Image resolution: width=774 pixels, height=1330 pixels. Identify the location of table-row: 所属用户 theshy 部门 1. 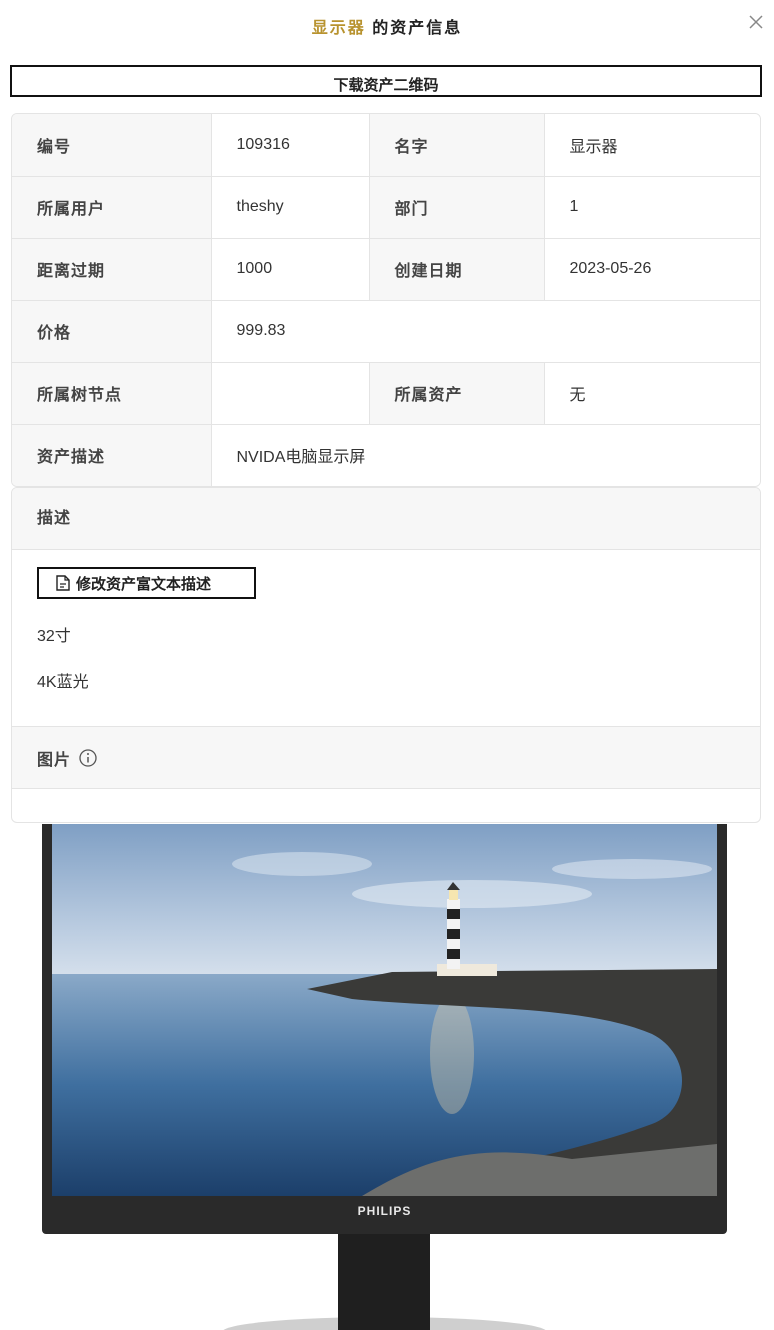
(386, 207).